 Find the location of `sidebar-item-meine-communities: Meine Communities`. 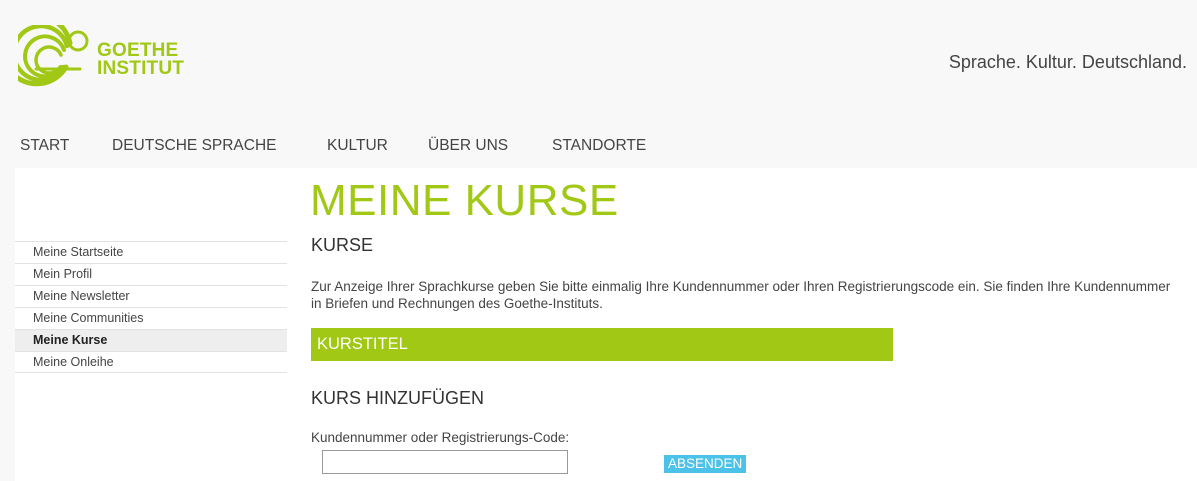

sidebar-item-meine-communities: Meine Communities is located at coordinates (151, 318).